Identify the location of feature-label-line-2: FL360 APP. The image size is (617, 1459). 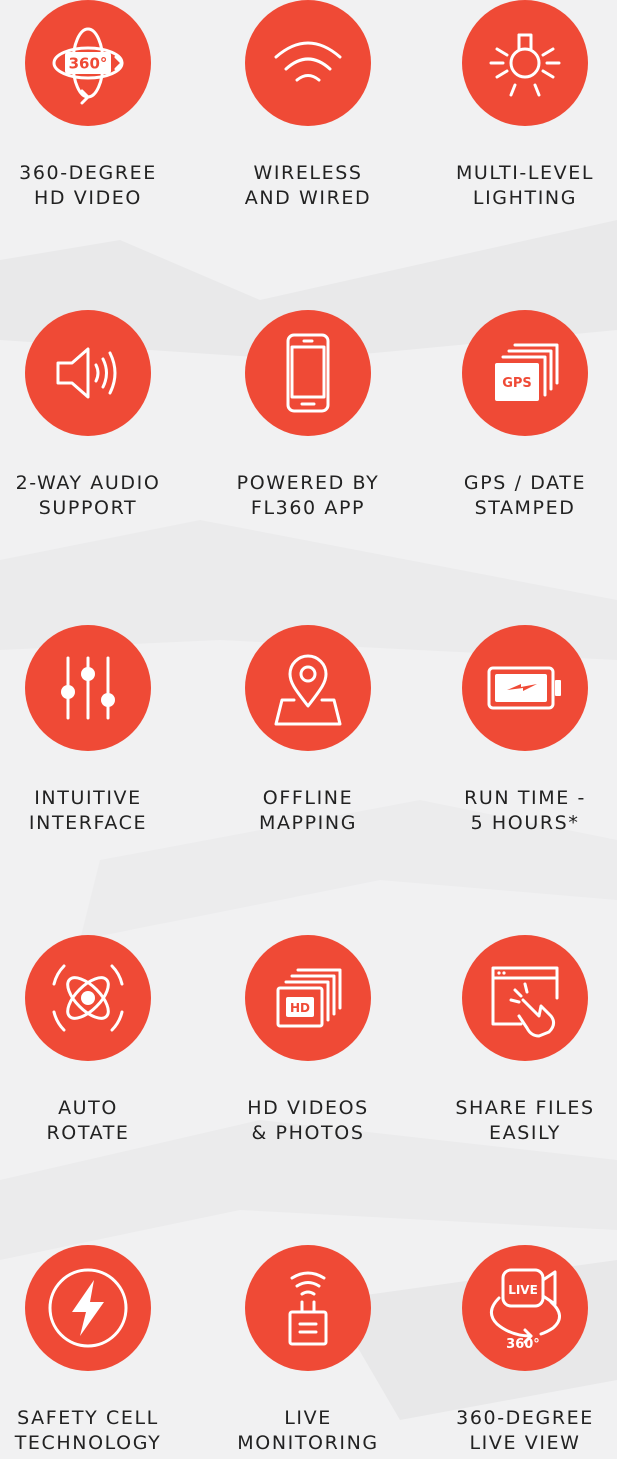
(308, 508).